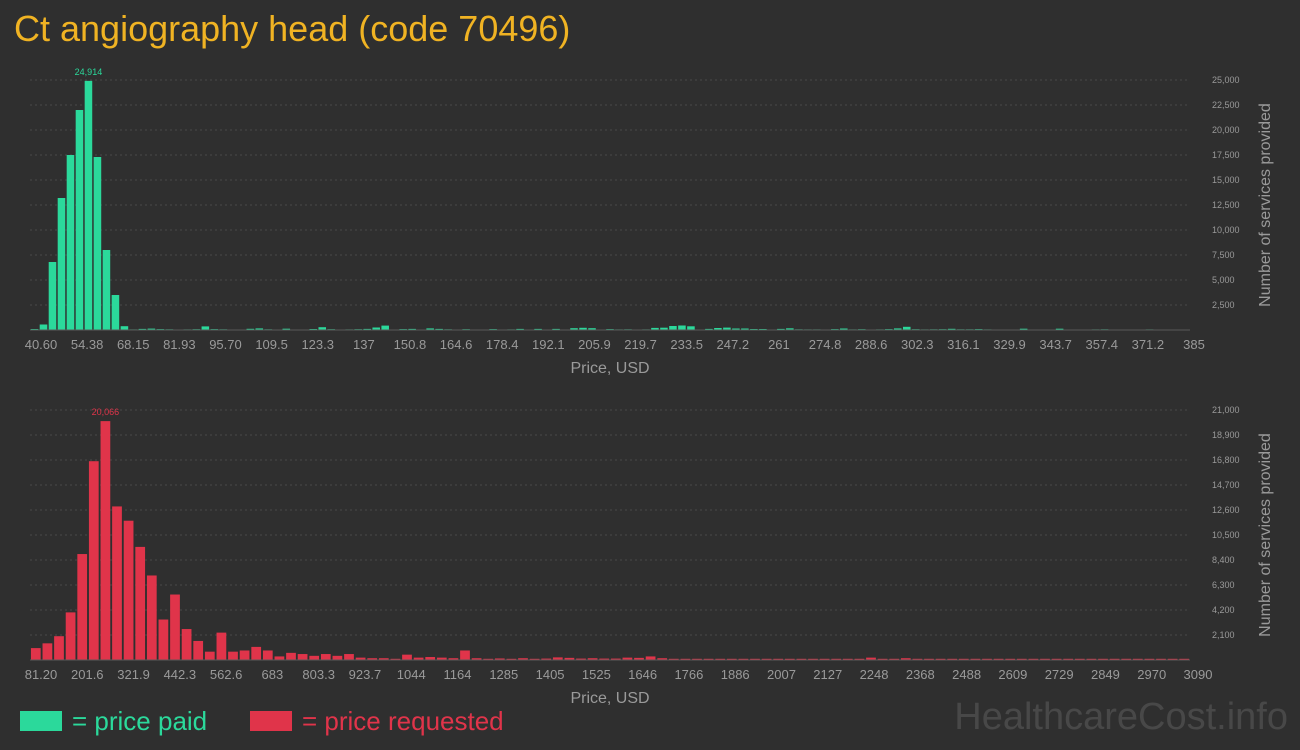  I want to click on requested-x-tick-label: 2488, so click(966, 674).